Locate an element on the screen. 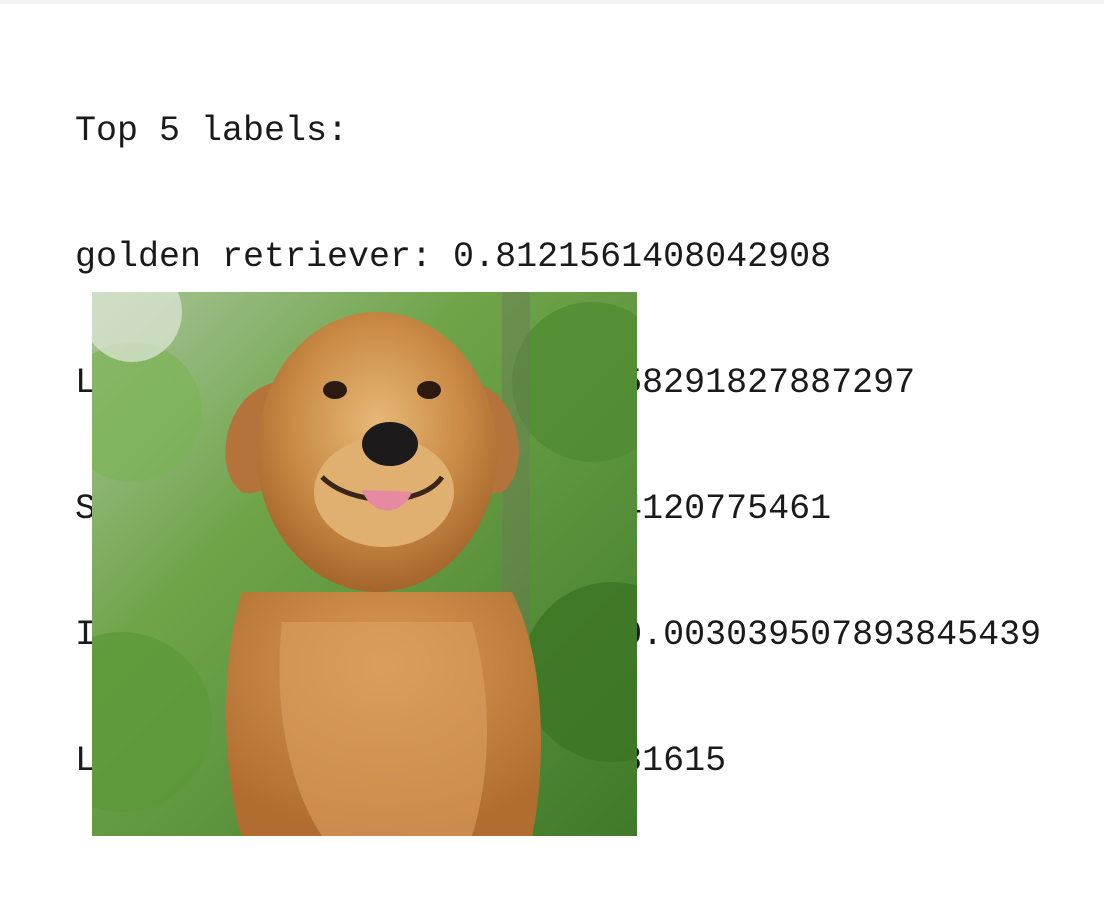 The height and width of the screenshot is (898, 1104). cell-top-divider is located at coordinates (552, 2).